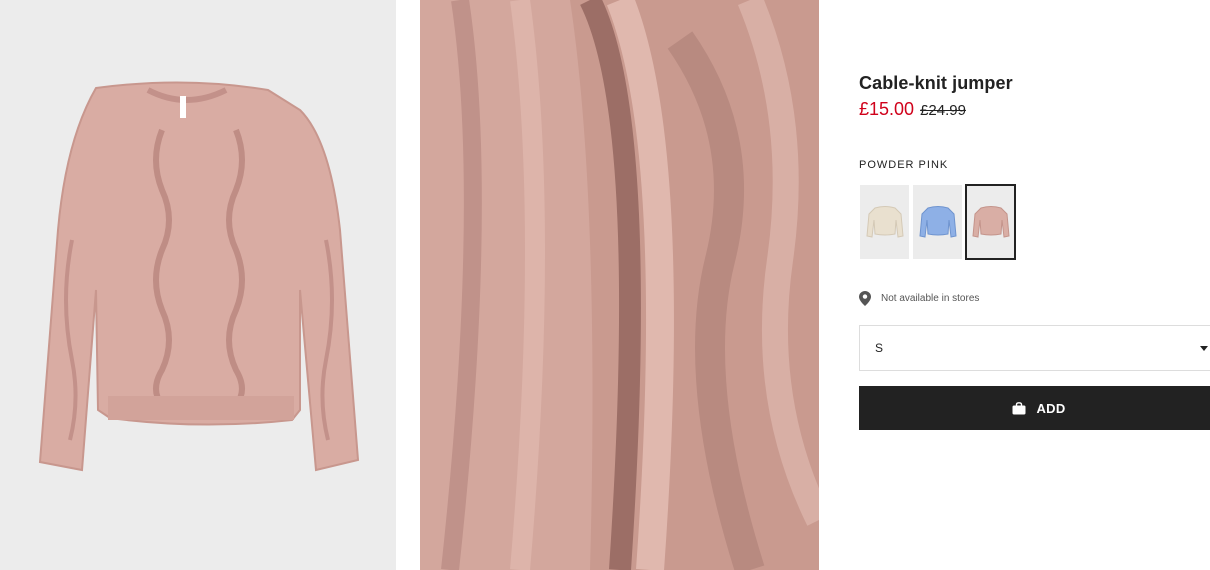 The image size is (1210, 570). I want to click on swatch-powder-pink, so click(990, 222).